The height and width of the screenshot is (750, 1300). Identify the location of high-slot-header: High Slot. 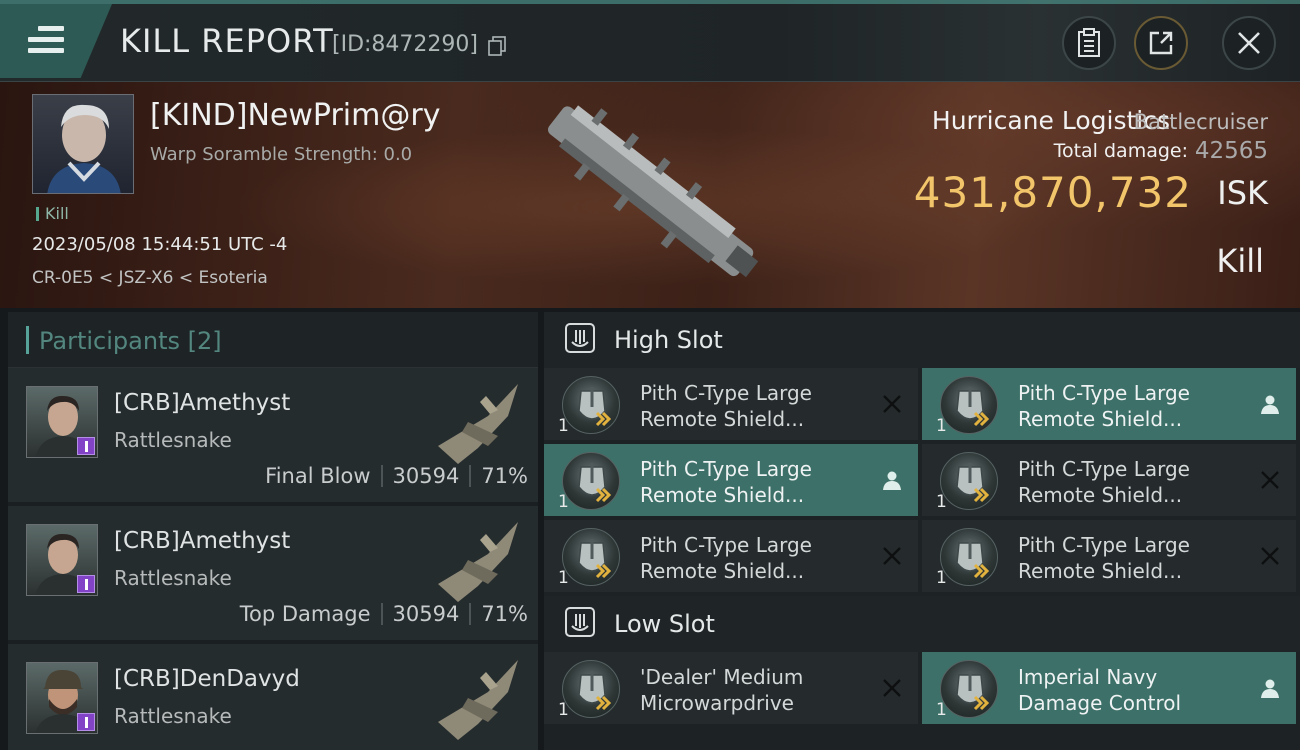
(922, 340).